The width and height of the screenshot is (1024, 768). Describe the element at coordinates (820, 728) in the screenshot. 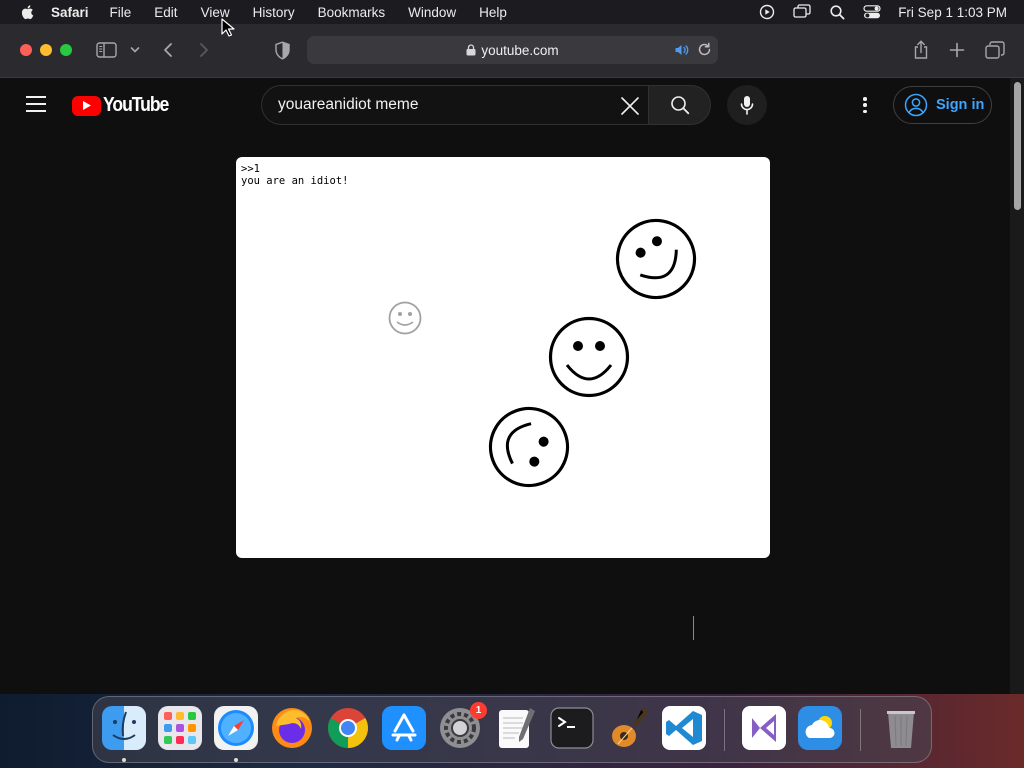

I see `weather-icon` at that location.